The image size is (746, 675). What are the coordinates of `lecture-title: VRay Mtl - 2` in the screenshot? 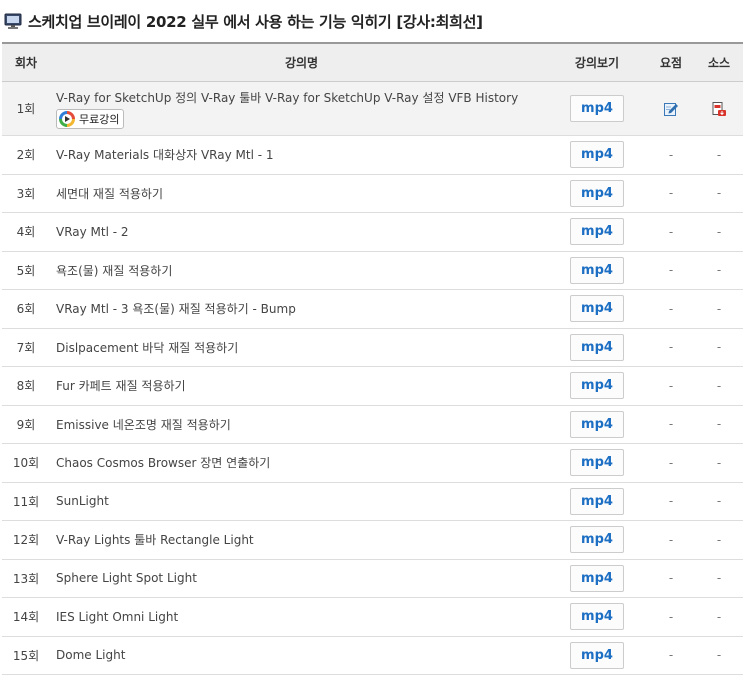 It's located at (92, 231).